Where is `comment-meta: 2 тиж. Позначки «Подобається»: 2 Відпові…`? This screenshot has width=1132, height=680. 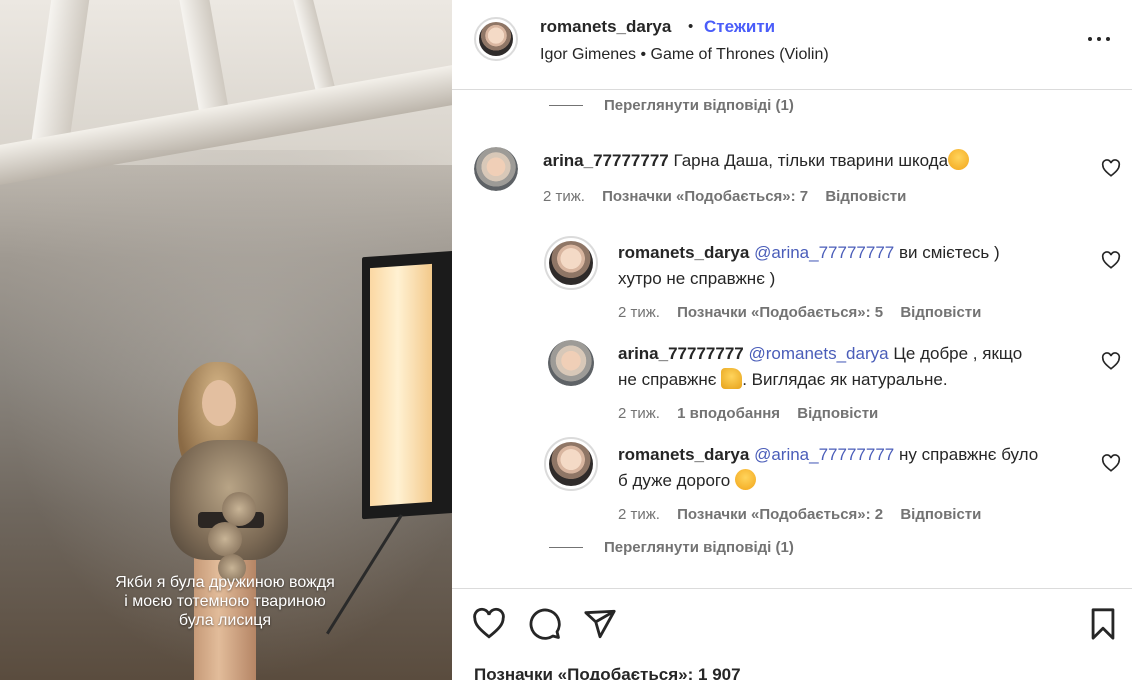 comment-meta: 2 тиж. Позначки «Подобається»: 2 Відпові… is located at coordinates (806, 514).